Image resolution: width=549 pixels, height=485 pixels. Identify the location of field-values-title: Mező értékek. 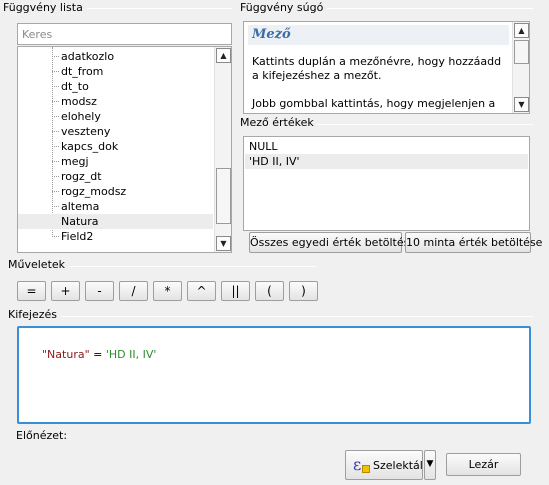
(279, 122).